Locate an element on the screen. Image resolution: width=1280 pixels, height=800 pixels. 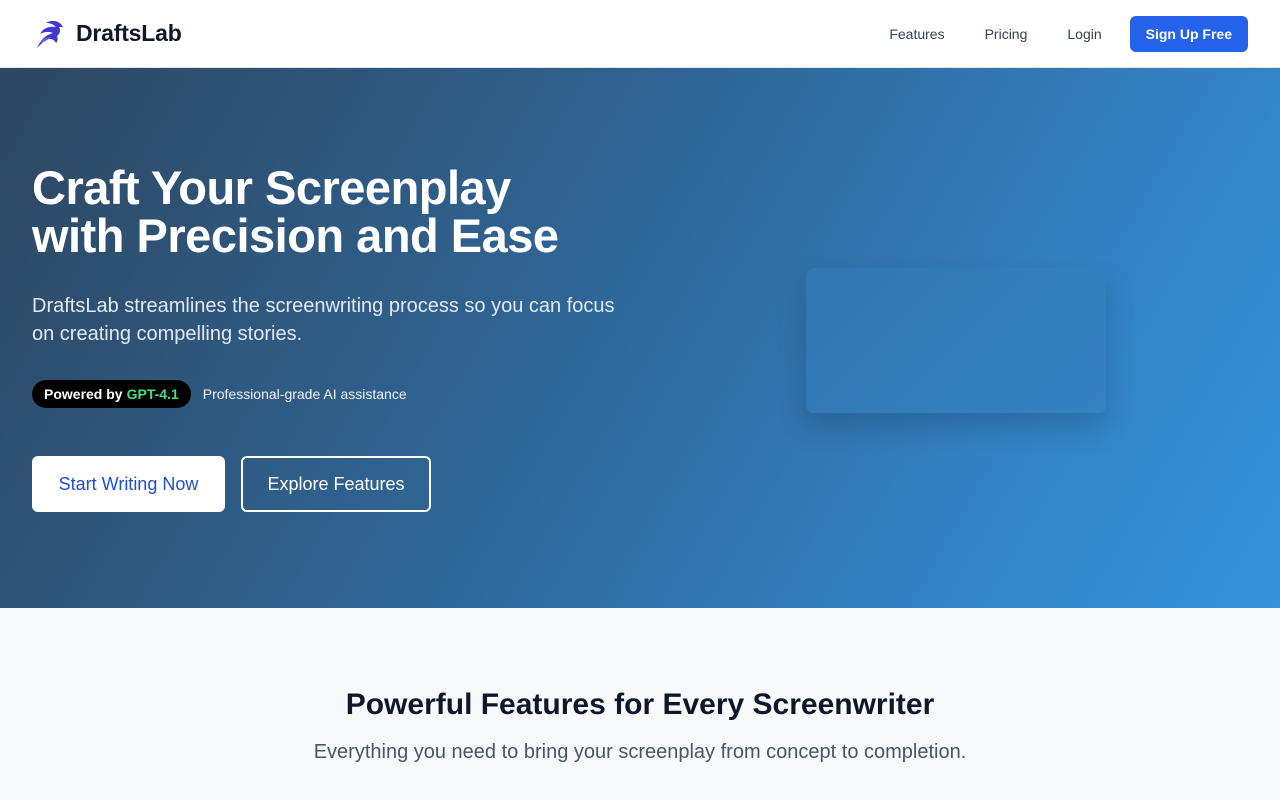
nav-link-login: Login is located at coordinates (1084, 34).